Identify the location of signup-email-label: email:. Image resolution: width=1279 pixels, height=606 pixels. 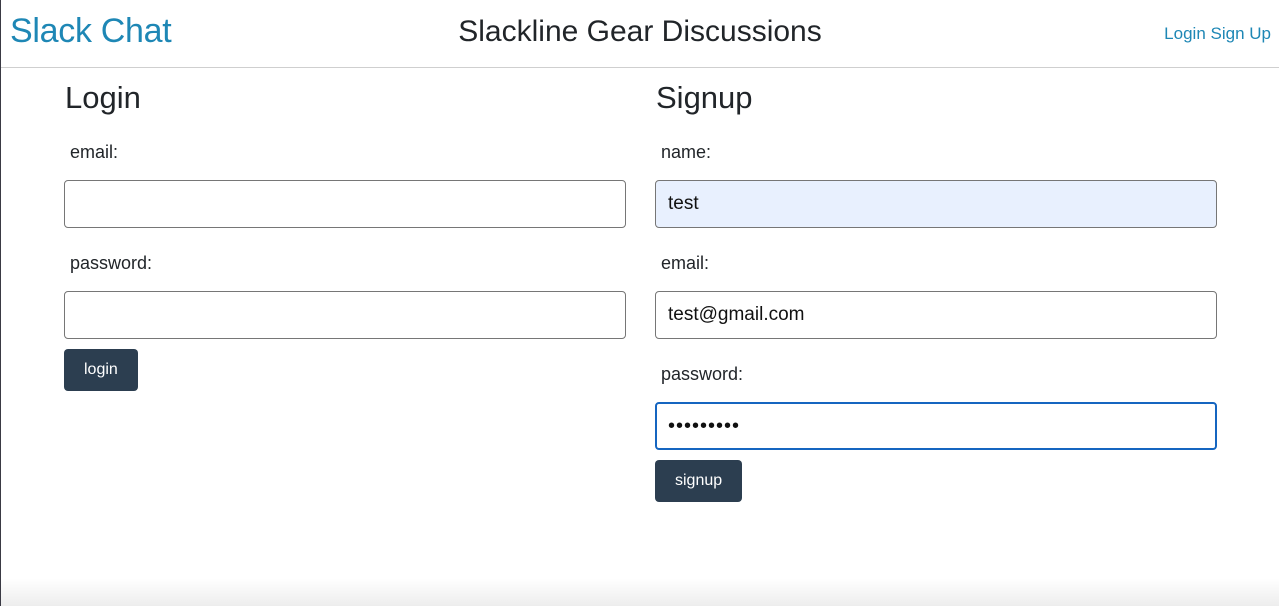
(685, 263).